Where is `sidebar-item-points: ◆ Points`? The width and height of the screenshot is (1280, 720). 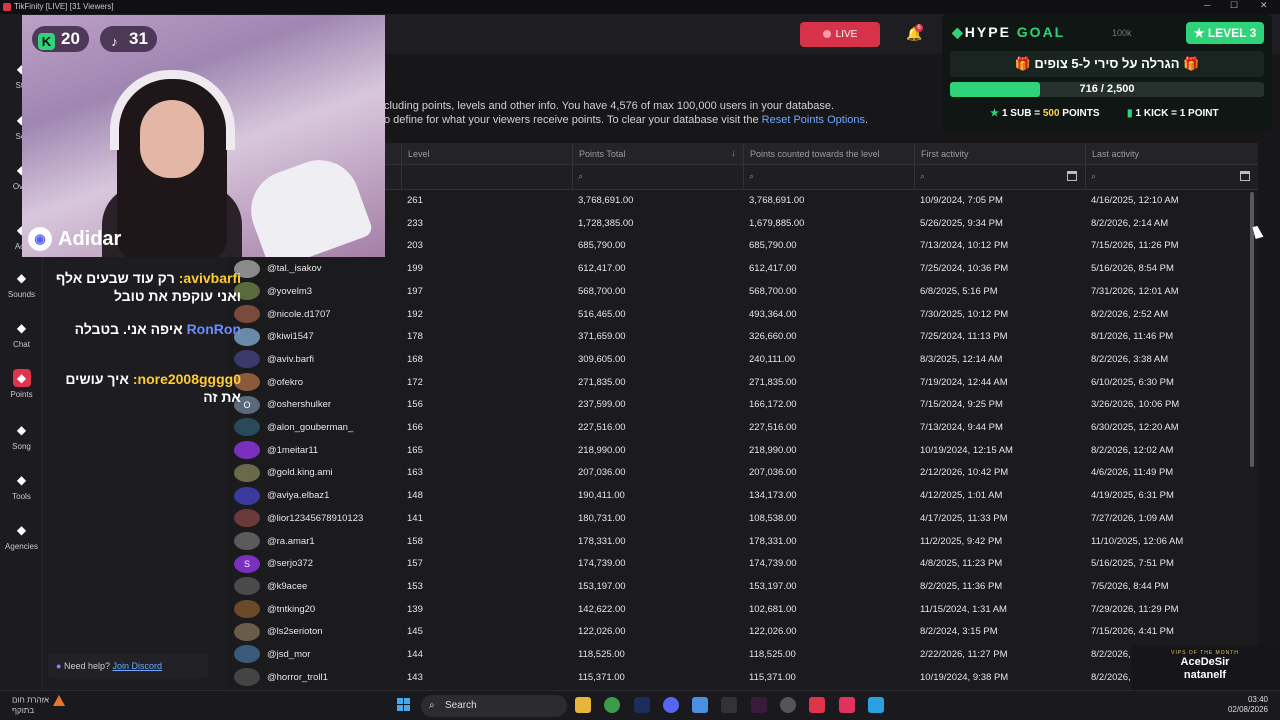 sidebar-item-points: ◆ Points is located at coordinates (21, 384).